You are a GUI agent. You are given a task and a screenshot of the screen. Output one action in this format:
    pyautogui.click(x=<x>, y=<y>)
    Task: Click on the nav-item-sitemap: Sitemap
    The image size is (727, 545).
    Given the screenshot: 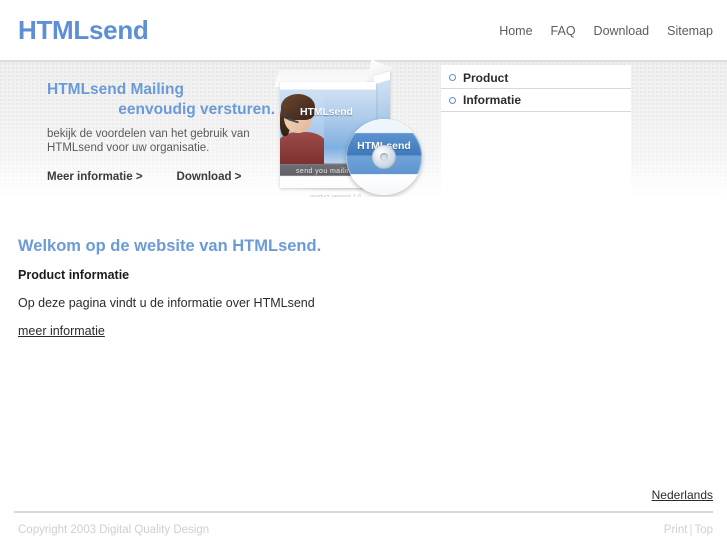 What is the action you would take?
    pyautogui.click(x=690, y=31)
    